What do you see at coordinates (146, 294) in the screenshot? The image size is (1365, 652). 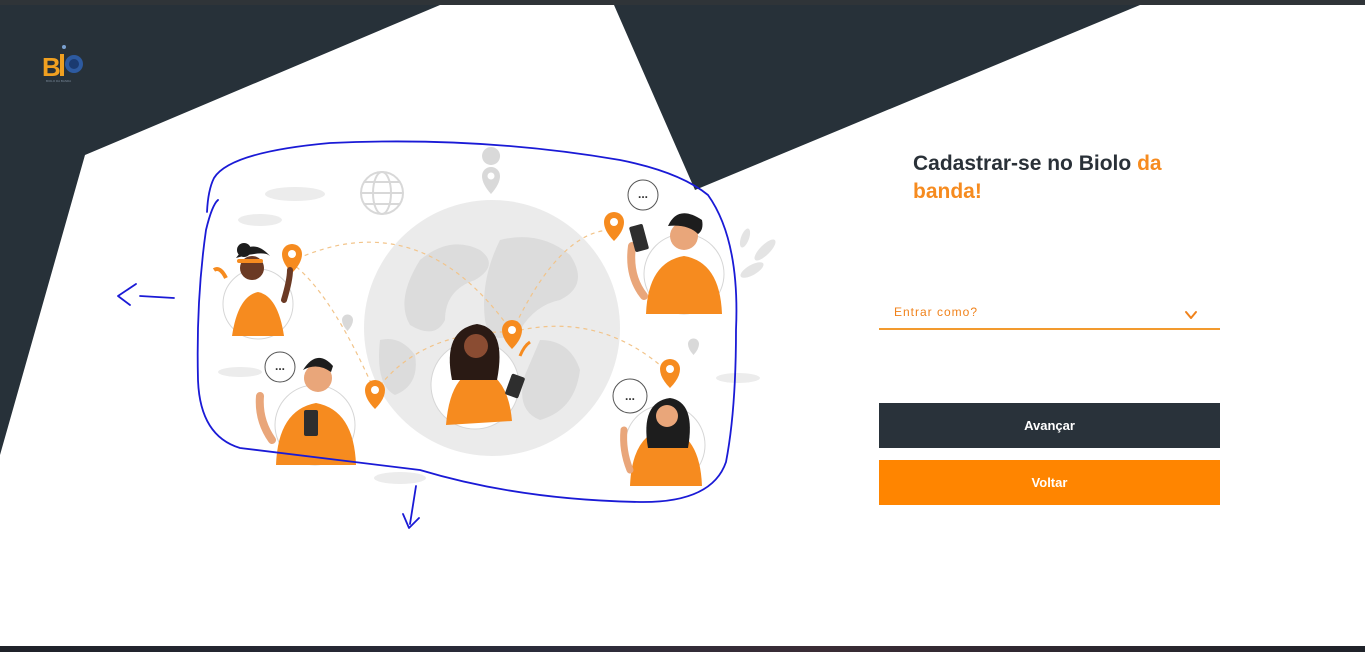 I see `left-arrow-icon` at bounding box center [146, 294].